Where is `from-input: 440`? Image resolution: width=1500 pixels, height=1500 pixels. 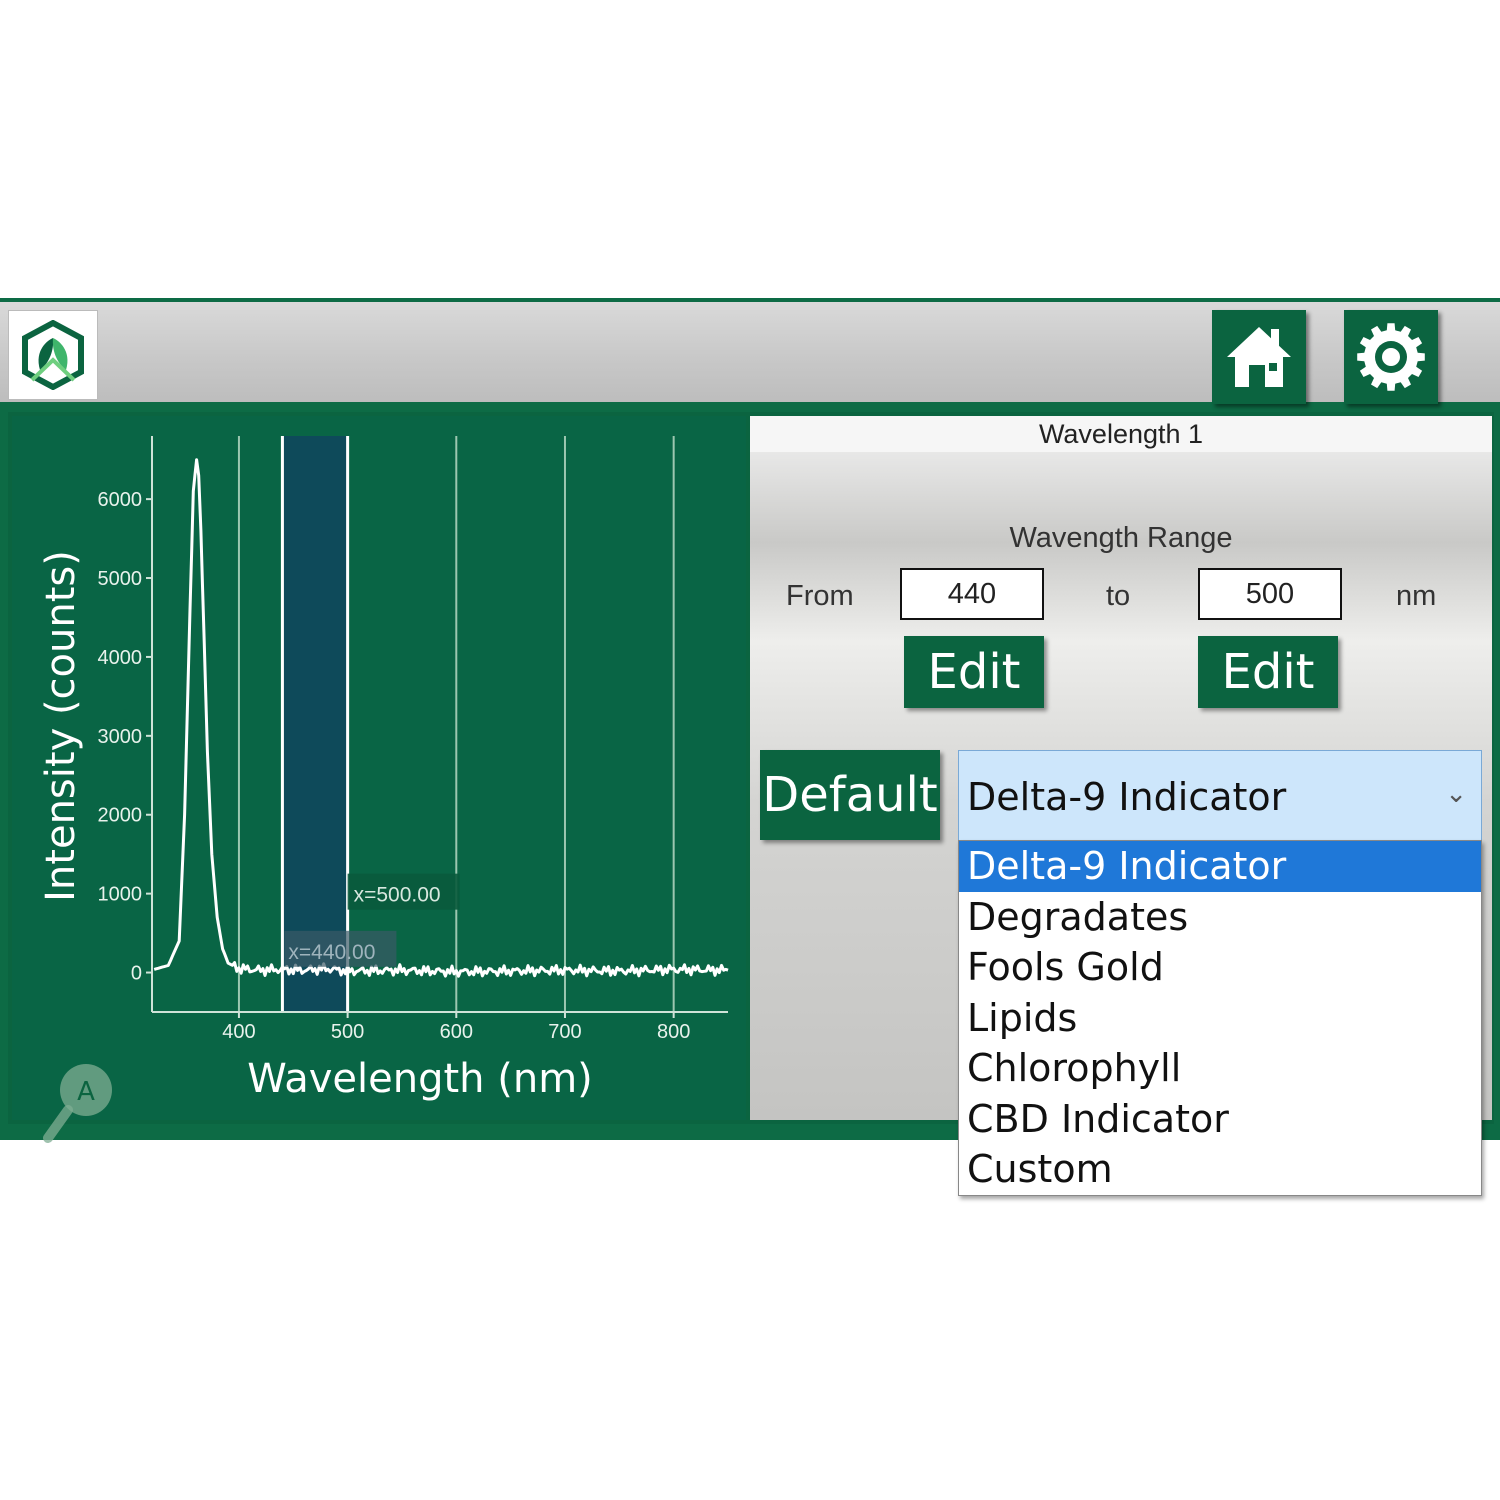 from-input: 440 is located at coordinates (972, 594).